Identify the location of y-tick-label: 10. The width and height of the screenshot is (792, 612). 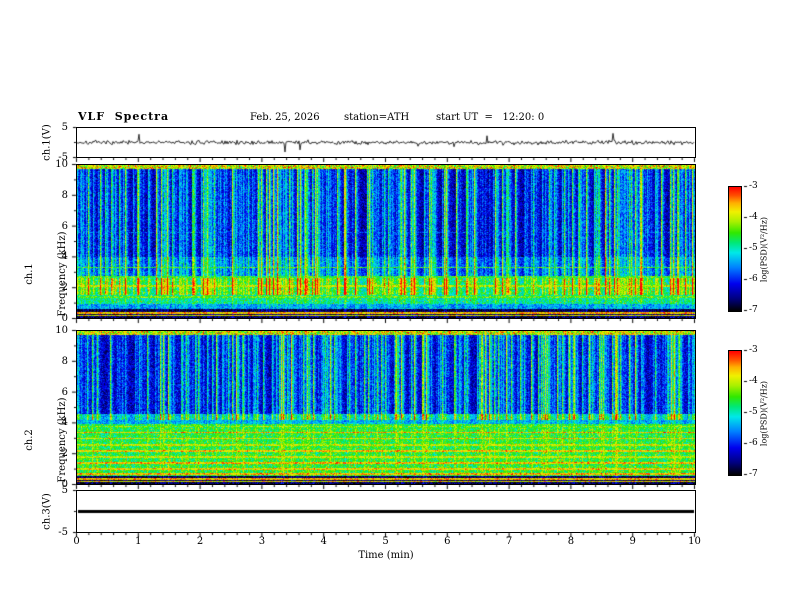
(61, 330).